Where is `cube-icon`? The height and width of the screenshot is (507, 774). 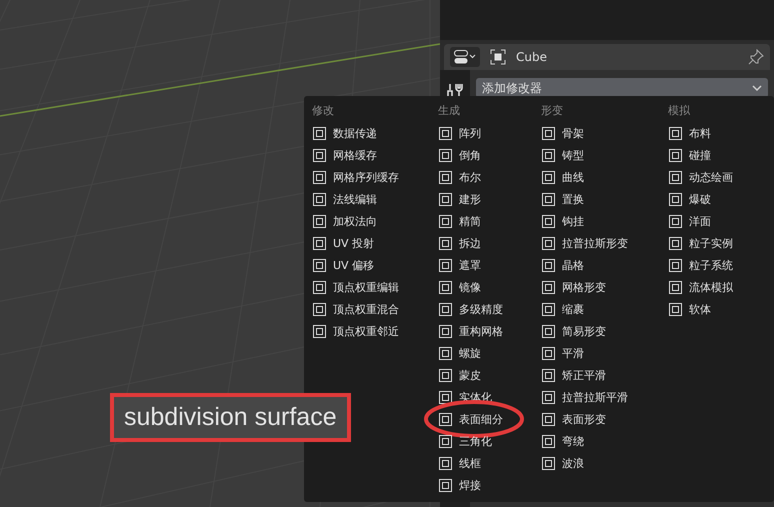
cube-icon is located at coordinates (498, 57).